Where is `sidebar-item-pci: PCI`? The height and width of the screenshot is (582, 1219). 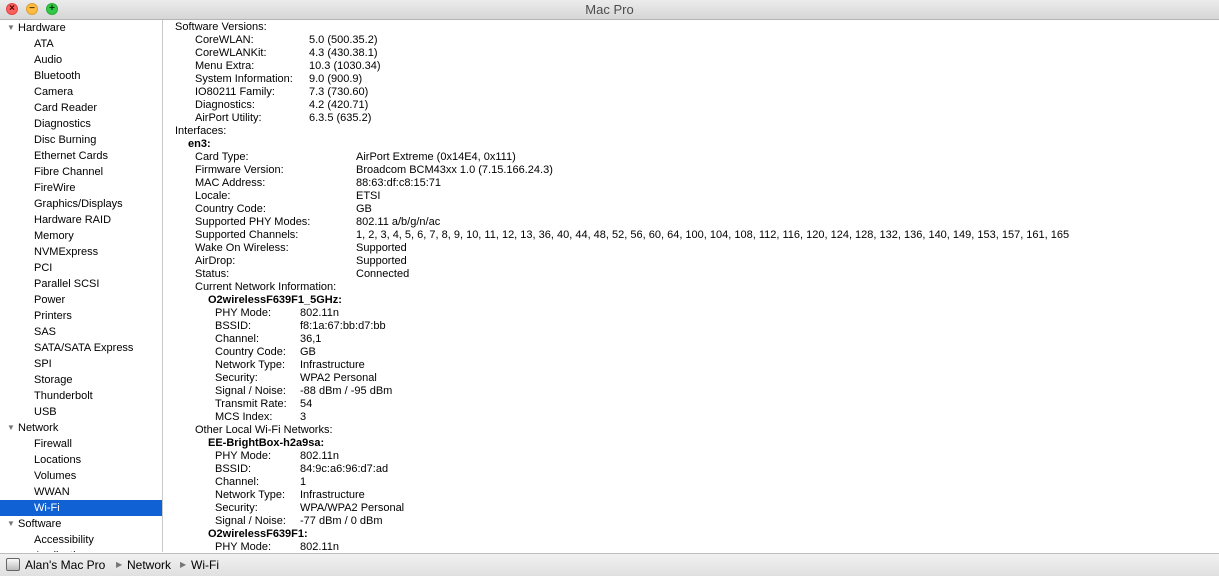
sidebar-item-pci: PCI is located at coordinates (81, 268).